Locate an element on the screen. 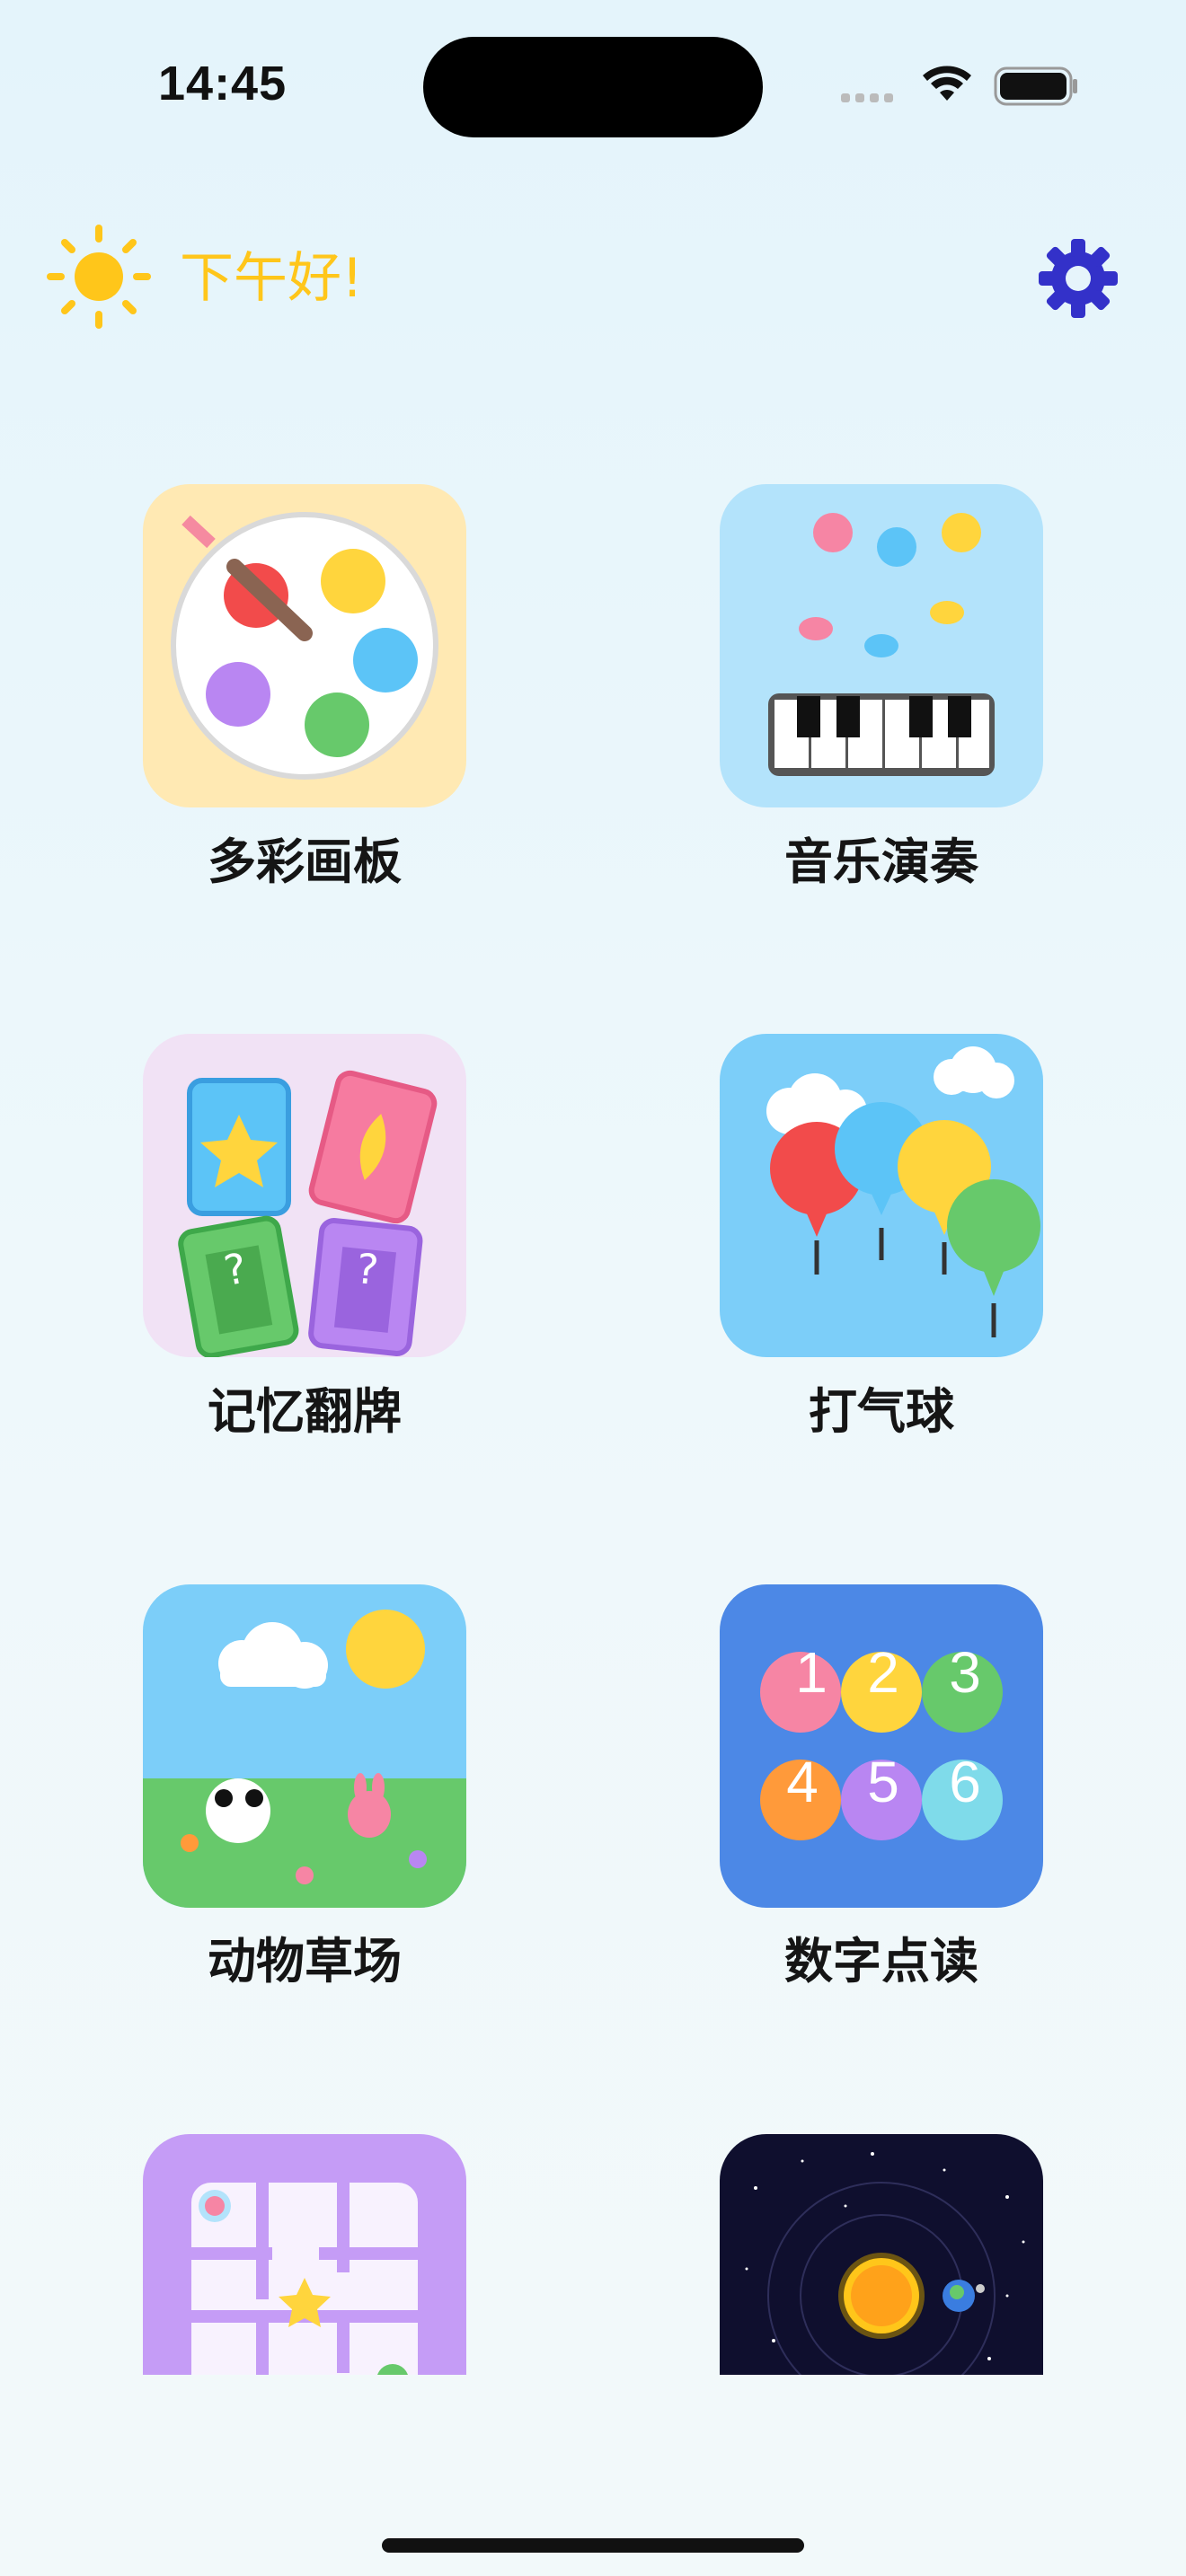 Image resolution: width=1186 pixels, height=2576 pixels. game-tile-balloons is located at coordinates (881, 1195).